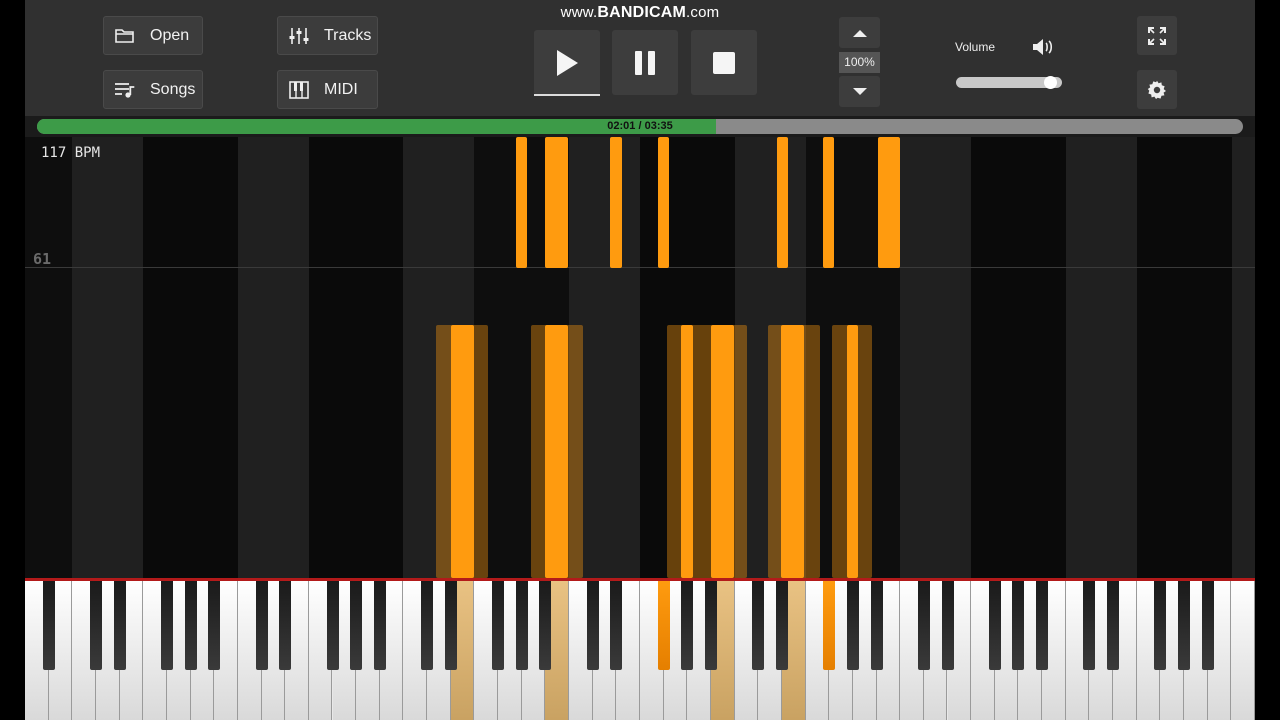  I want to click on speed-value: 100%, so click(859, 62).